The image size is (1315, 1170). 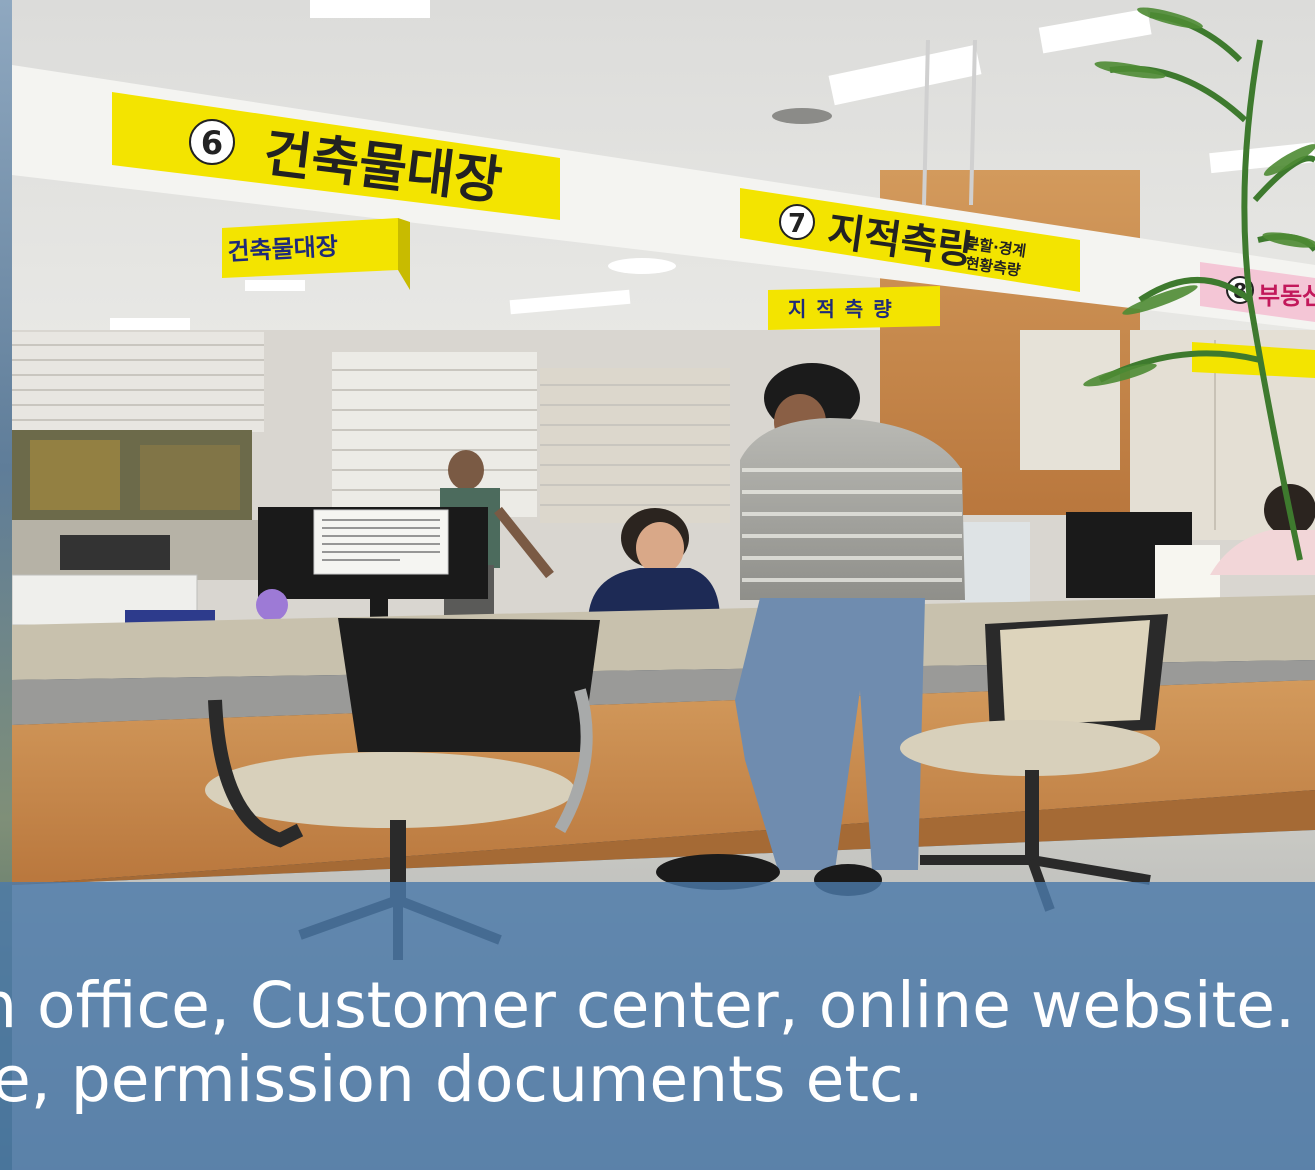 What do you see at coordinates (797, 224) in the screenshot?
I see `counter-7-number: 7` at bounding box center [797, 224].